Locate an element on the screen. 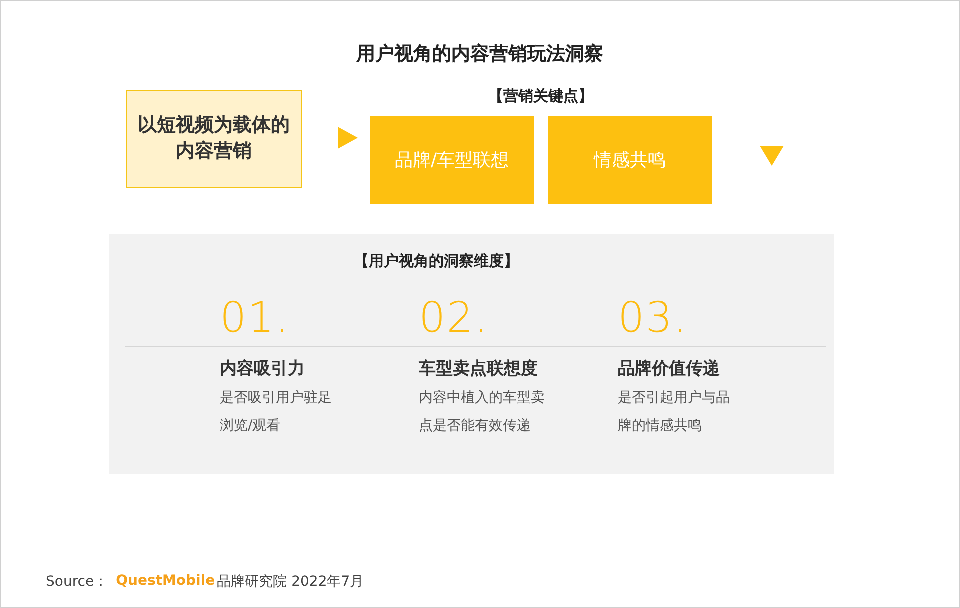 The height and width of the screenshot is (608, 960). insights-heading: 【用户视角的洞察维度】 is located at coordinates (436, 261).